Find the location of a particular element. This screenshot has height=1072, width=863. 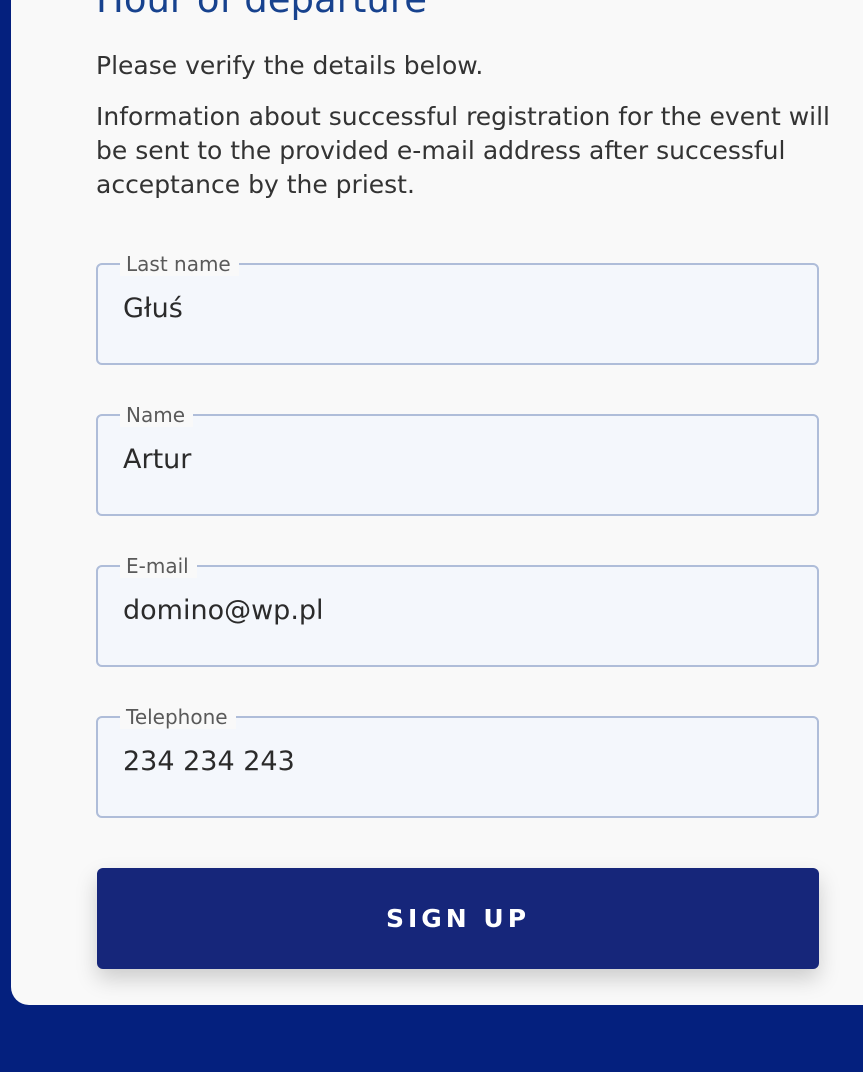

telephone-value: 234 234 243 is located at coordinates (457, 762).